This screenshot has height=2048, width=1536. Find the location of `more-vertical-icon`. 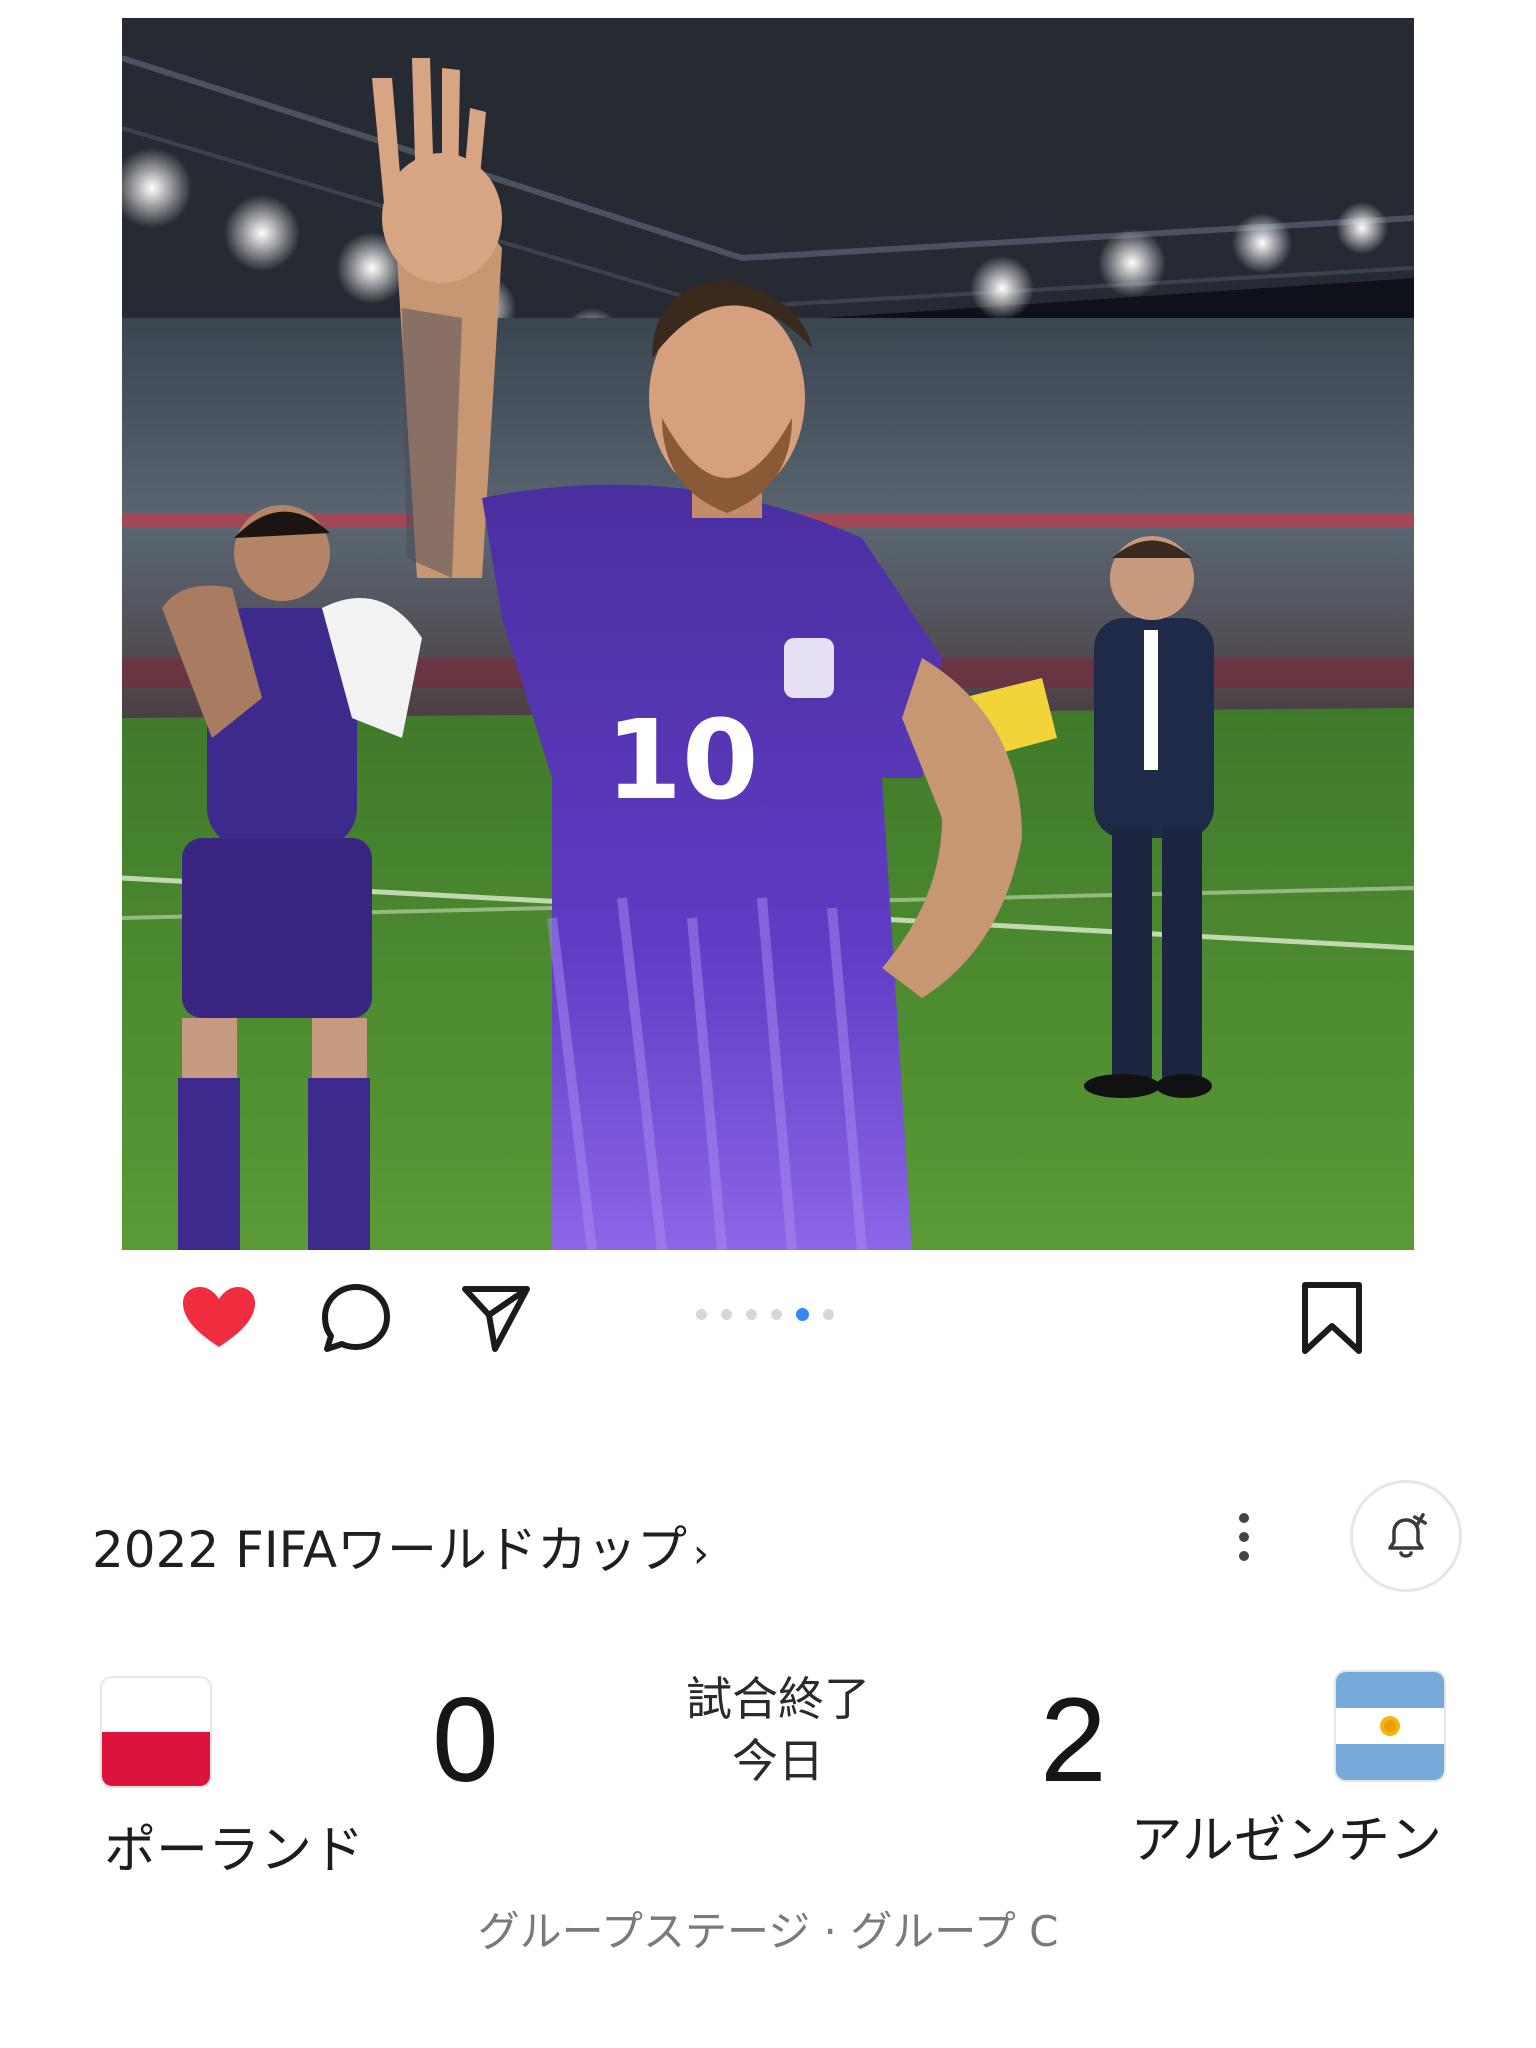

more-vertical-icon is located at coordinates (1244, 1518).